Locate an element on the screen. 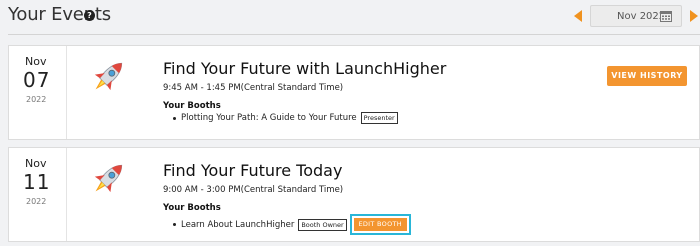  event-time: 9:00 AM - 3:00 PM(Central Standard Time) is located at coordinates (253, 190).